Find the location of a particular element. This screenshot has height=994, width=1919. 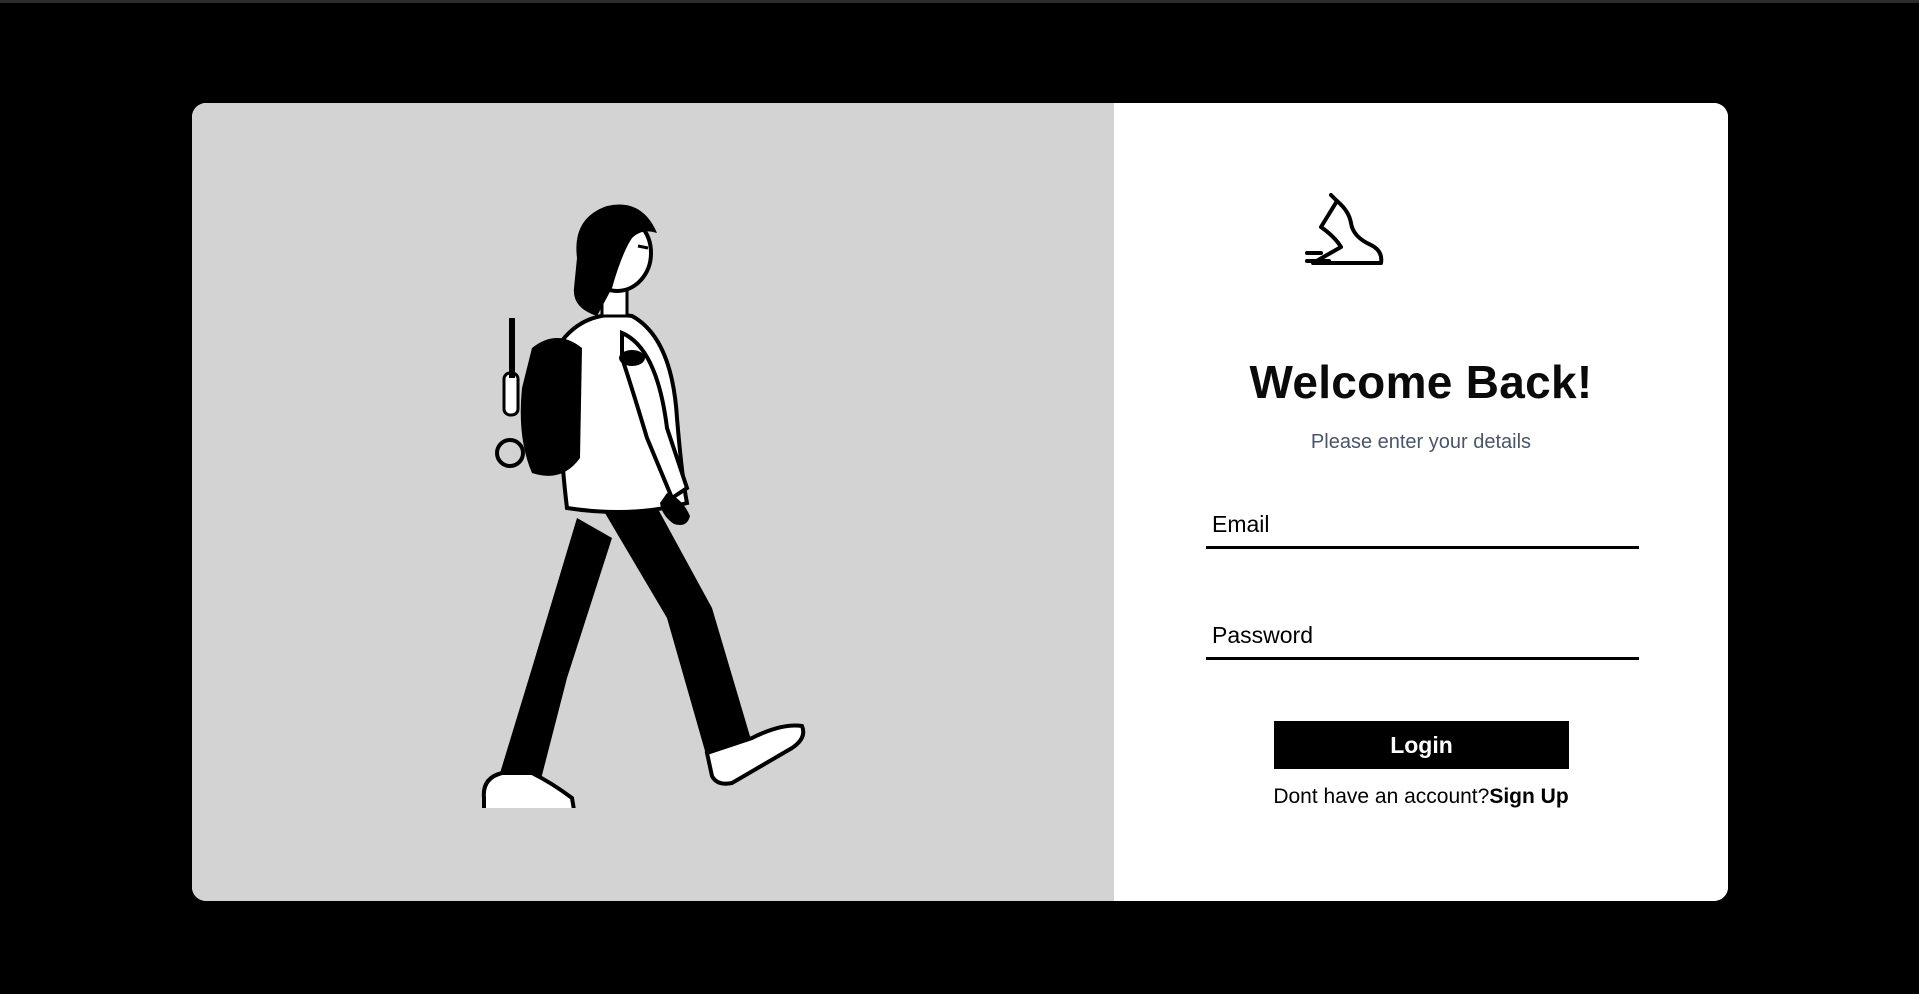

running-shoe-icon is located at coordinates (1344, 229).